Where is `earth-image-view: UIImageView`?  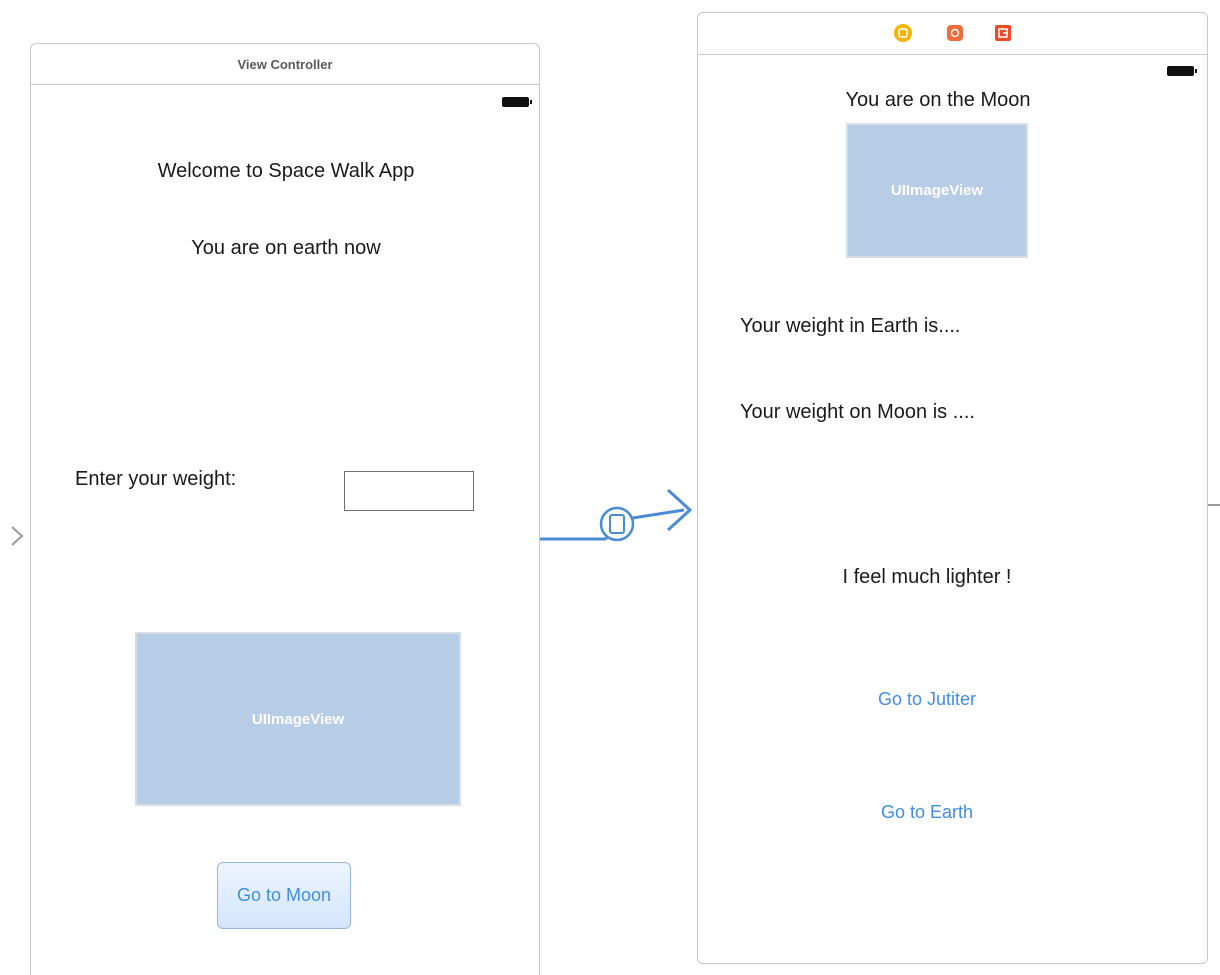 earth-image-view: UIImageView is located at coordinates (298, 719).